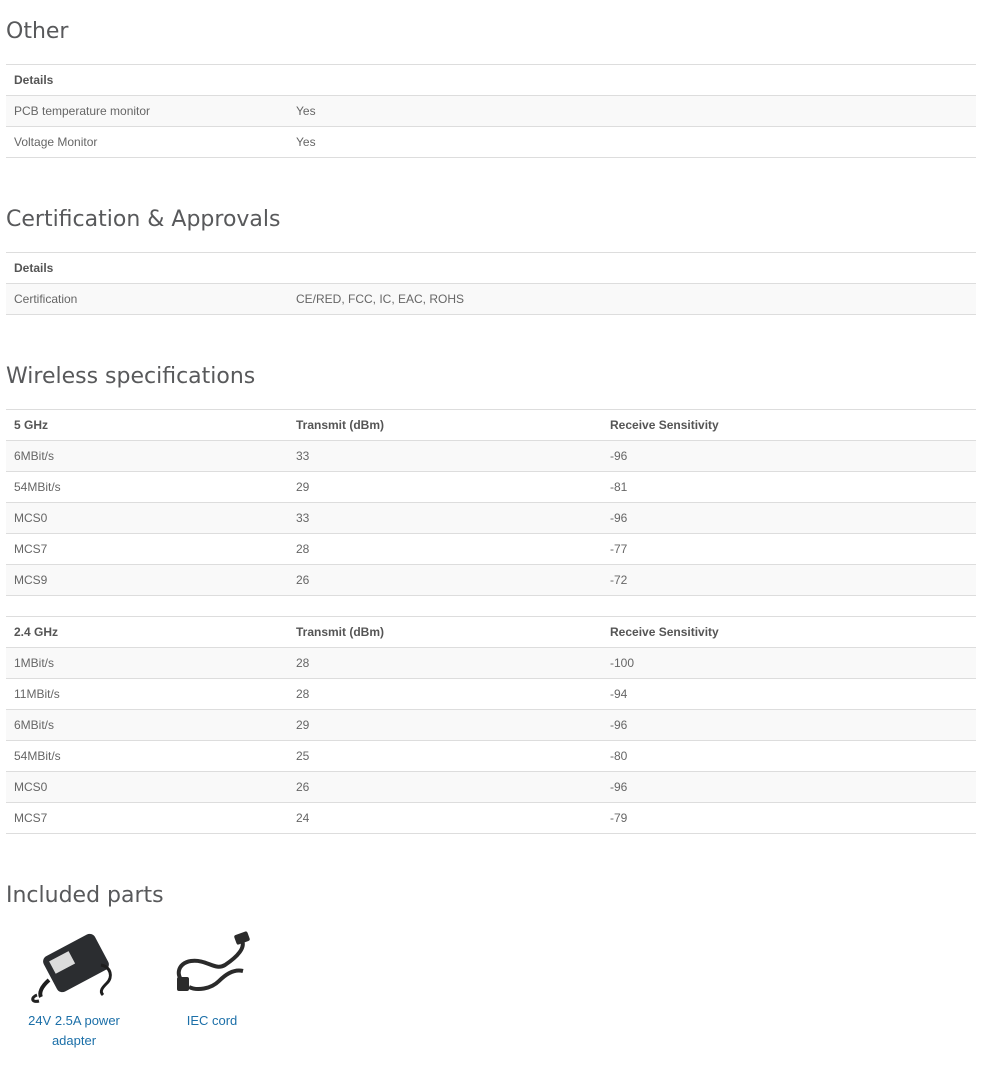  What do you see at coordinates (789, 663) in the screenshot?
I see `sensitivity-cell: -100` at bounding box center [789, 663].